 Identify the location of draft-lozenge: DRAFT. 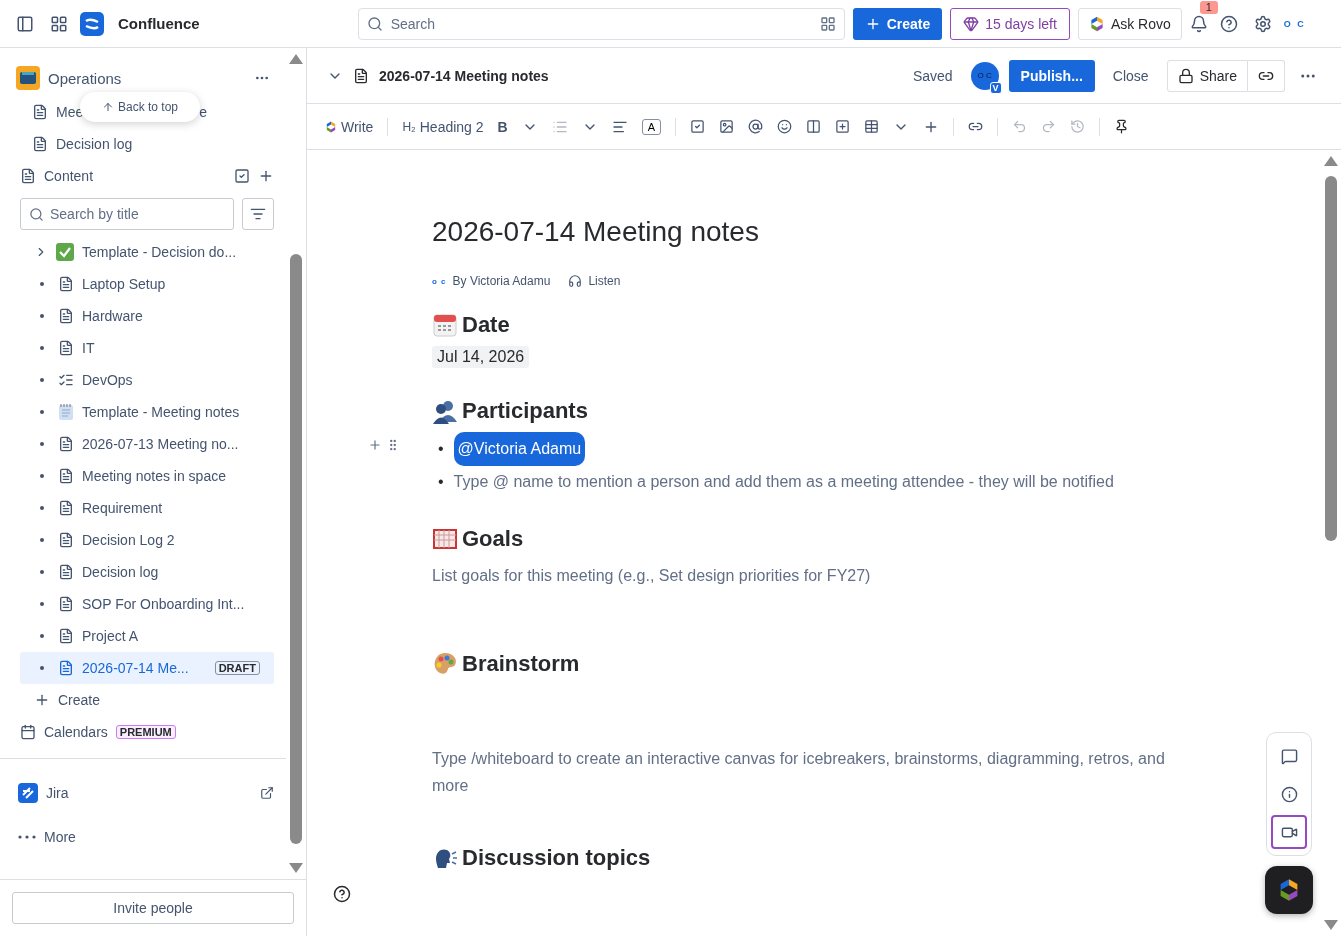
(237, 668).